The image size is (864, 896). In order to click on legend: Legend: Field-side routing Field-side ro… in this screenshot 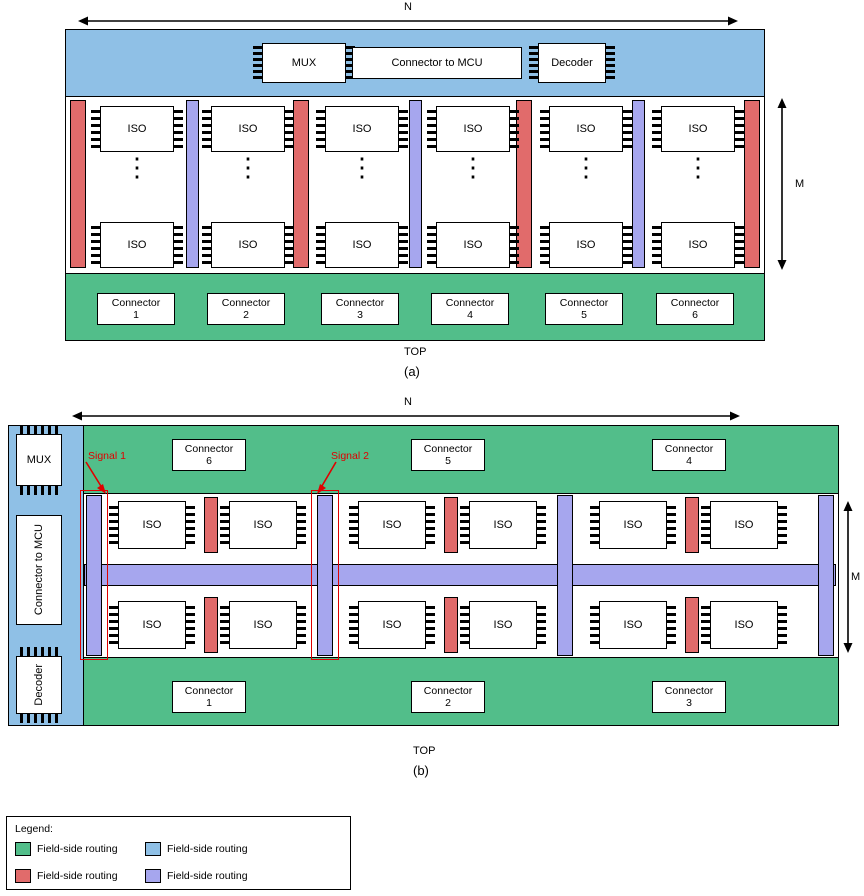, I will do `click(178, 853)`.